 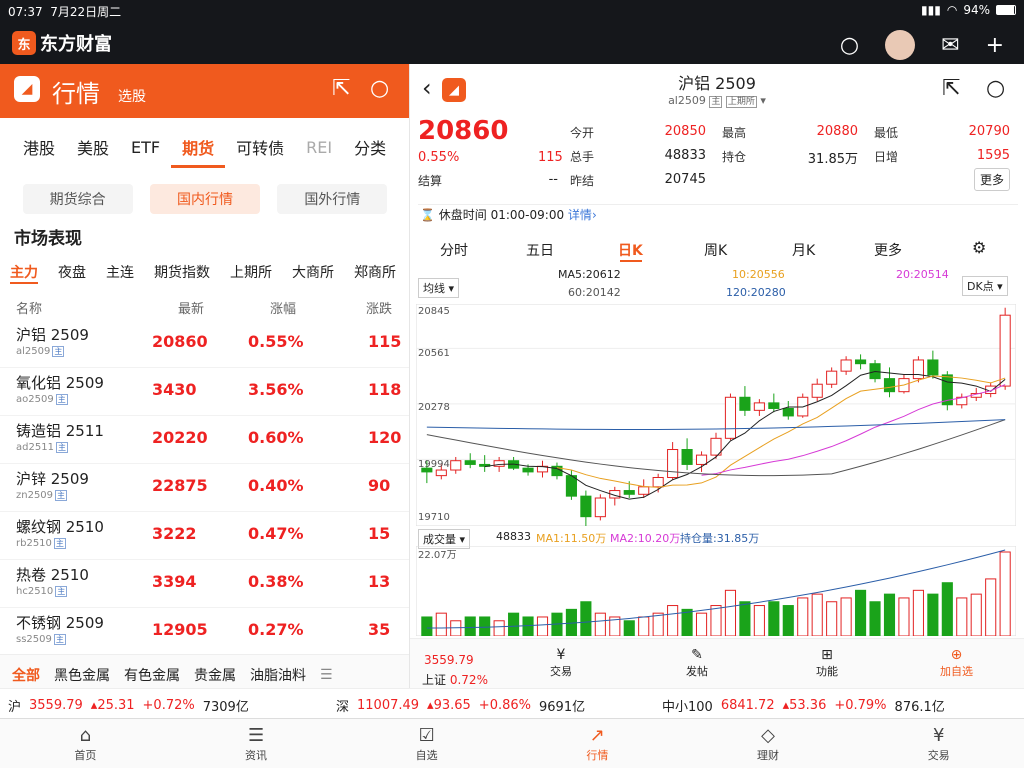 What do you see at coordinates (204, 584) in the screenshot?
I see `table-row: 热卷 2510 hc2510 主 3394 0.38% 13` at bounding box center [204, 584].